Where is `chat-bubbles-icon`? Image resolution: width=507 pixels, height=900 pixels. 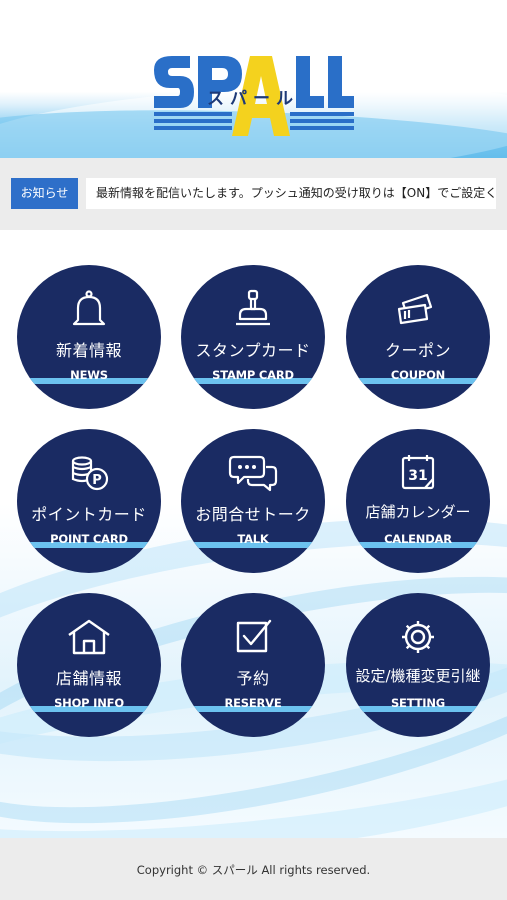 chat-bubbles-icon is located at coordinates (253, 473).